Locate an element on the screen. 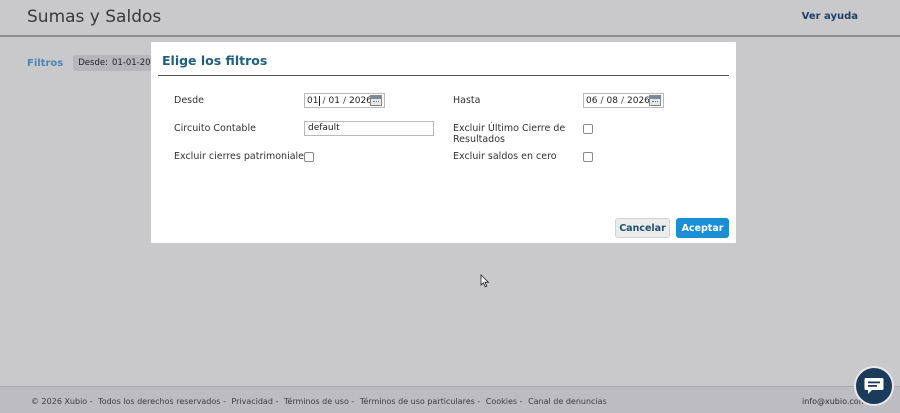 The image size is (900, 413). desde-date-input: 01/ 01/ 2026 is located at coordinates (344, 100).